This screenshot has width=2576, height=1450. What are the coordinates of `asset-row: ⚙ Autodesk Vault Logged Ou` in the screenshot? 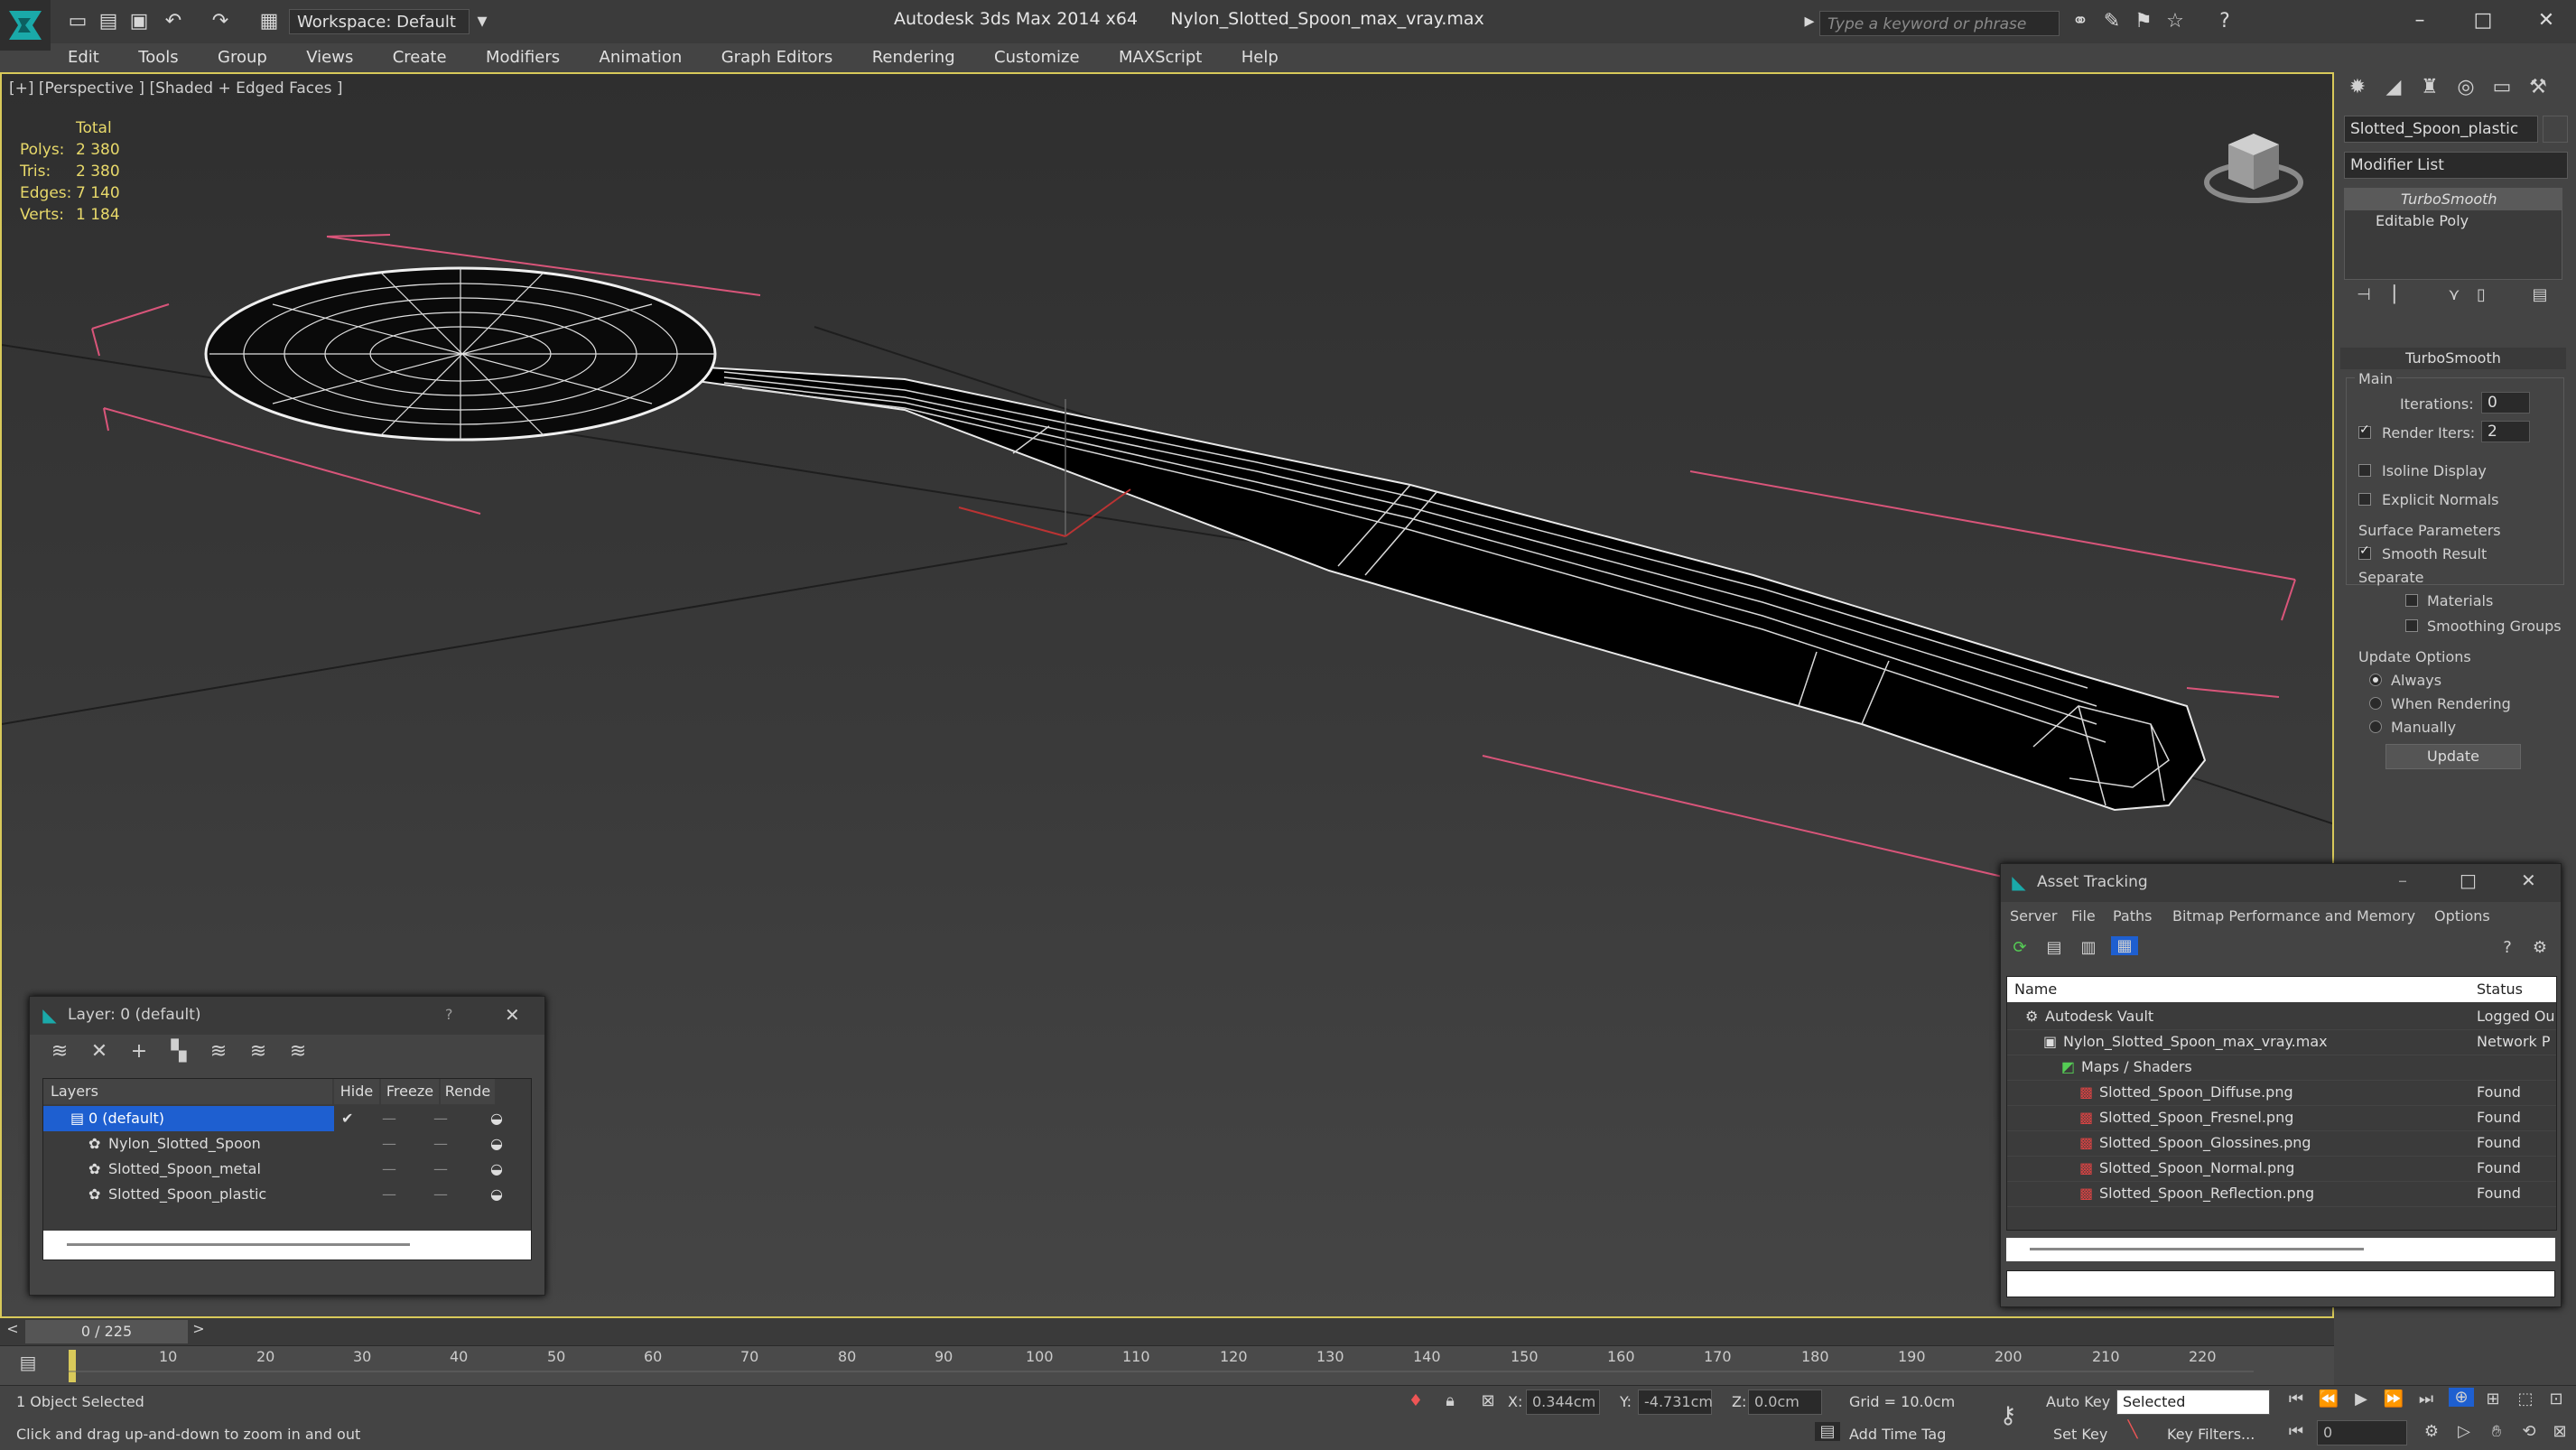 It's located at (2281, 1017).